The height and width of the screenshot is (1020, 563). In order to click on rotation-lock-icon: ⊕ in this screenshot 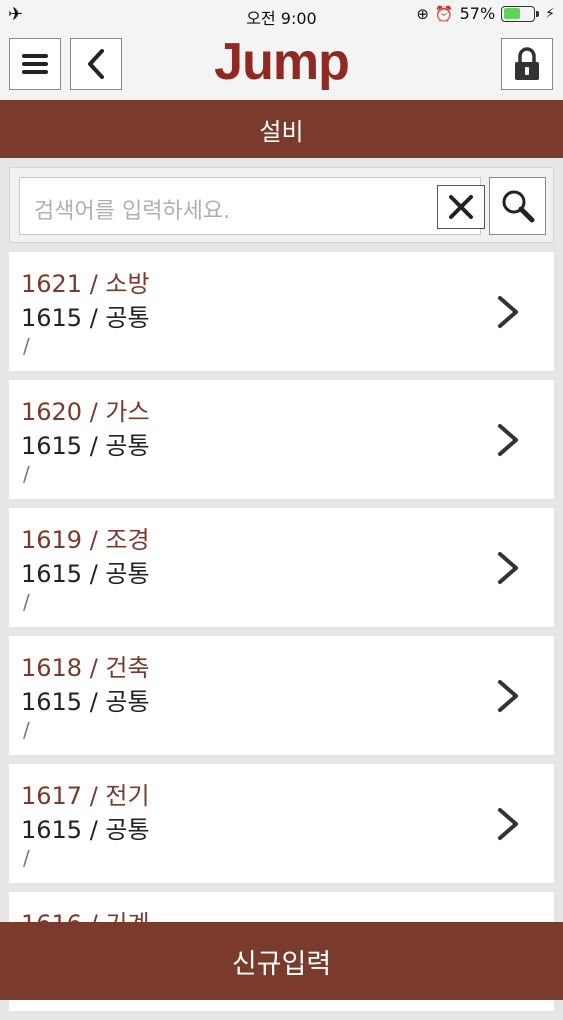, I will do `click(422, 13)`.